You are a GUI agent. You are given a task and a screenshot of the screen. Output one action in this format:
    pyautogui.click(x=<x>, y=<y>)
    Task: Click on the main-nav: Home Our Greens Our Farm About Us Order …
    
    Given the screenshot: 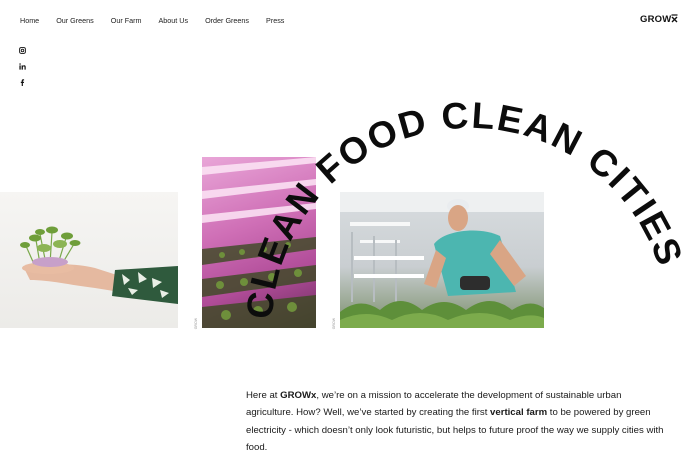 What is the action you would take?
    pyautogui.click(x=152, y=20)
    